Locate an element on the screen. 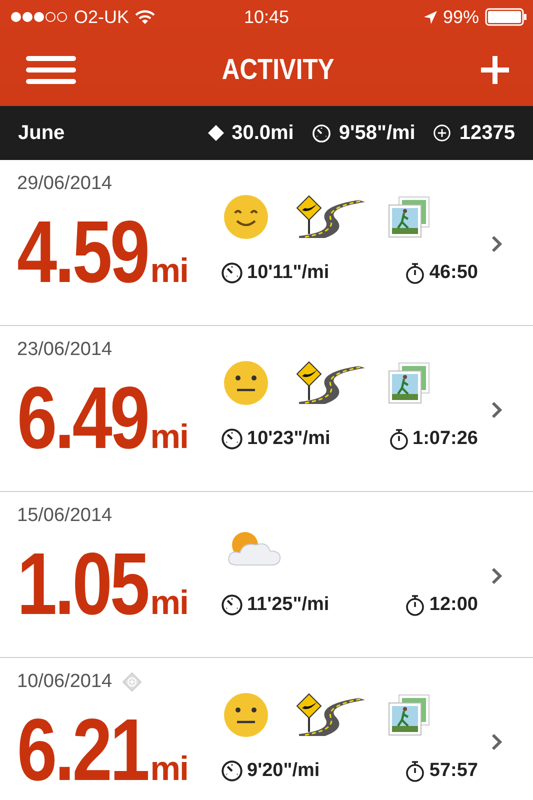  run-distance: 6.49 is located at coordinates (82, 418).